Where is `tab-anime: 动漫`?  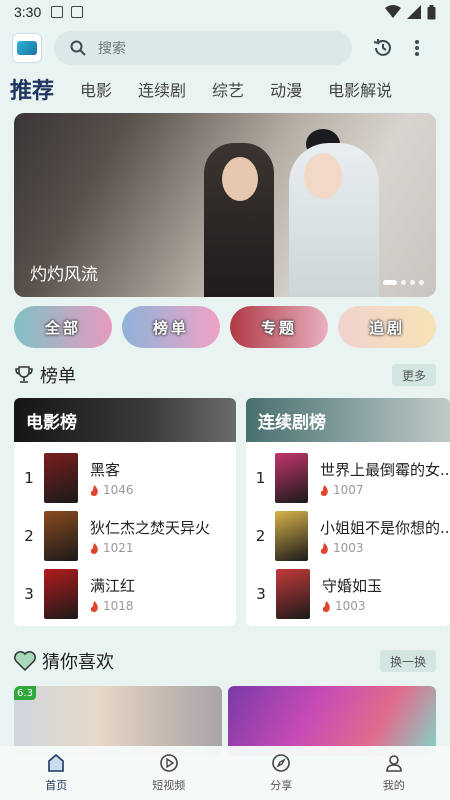 tab-anime: 动漫 is located at coordinates (286, 89).